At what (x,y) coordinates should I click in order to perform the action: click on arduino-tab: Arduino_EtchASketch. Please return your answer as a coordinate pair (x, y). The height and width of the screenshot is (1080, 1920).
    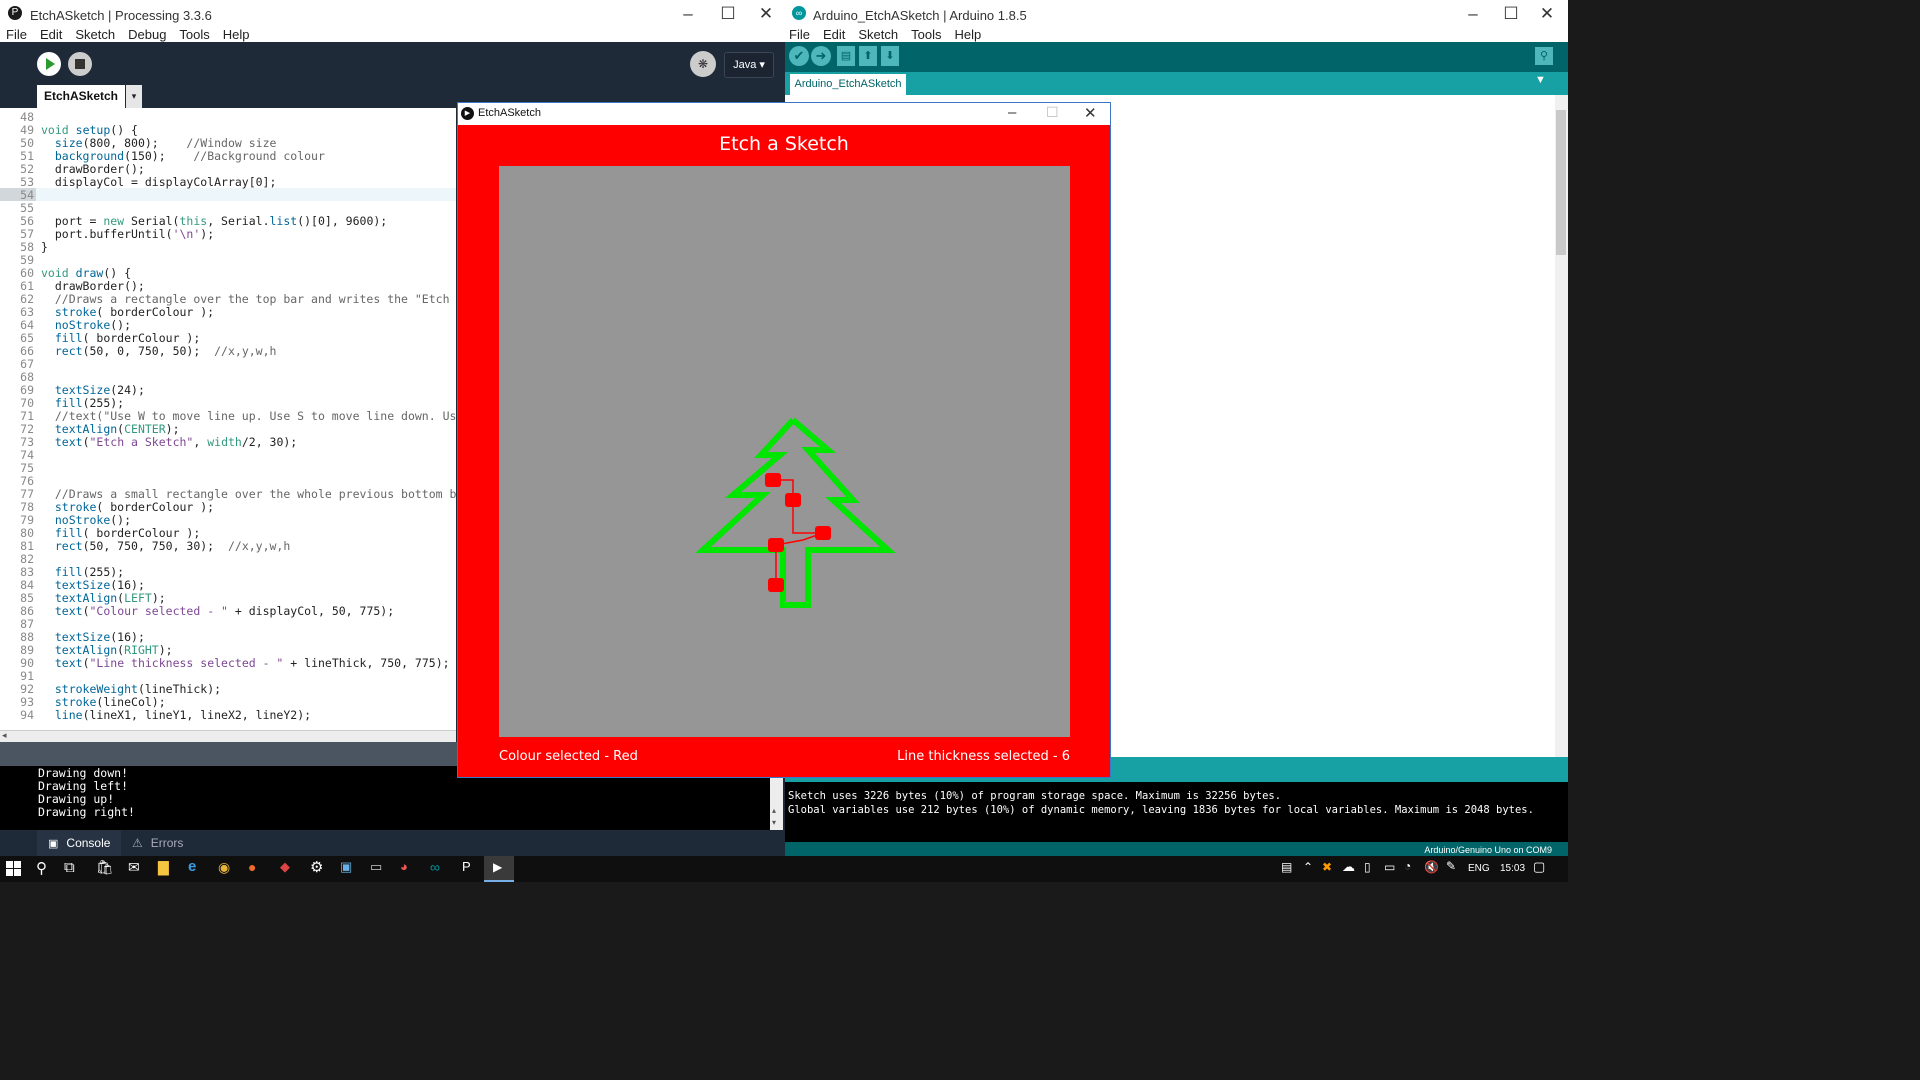
    Looking at the image, I should click on (848, 84).